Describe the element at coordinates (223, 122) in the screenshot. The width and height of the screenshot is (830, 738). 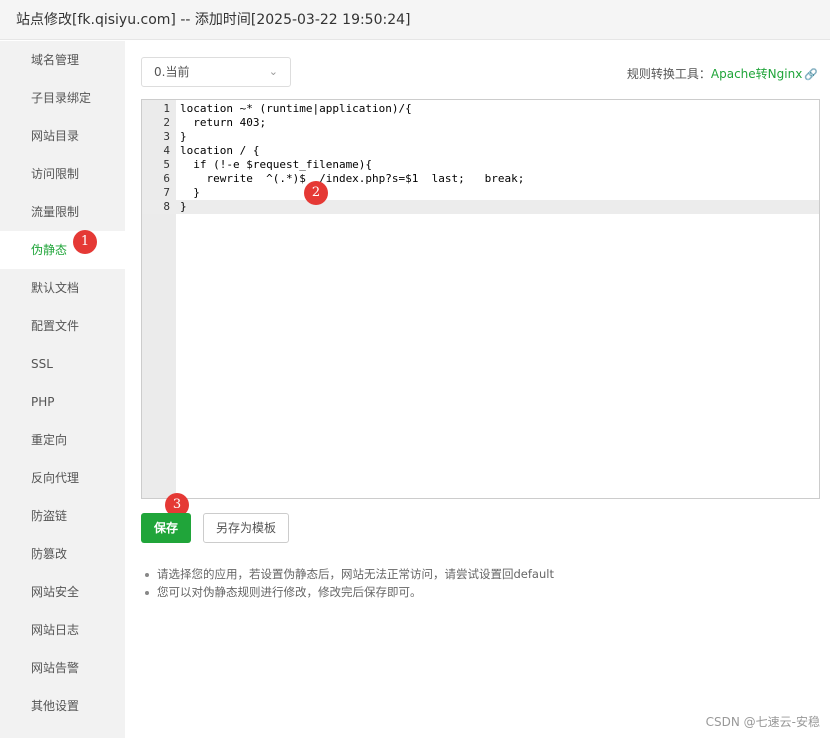
I see `code-text: return 403;` at that location.